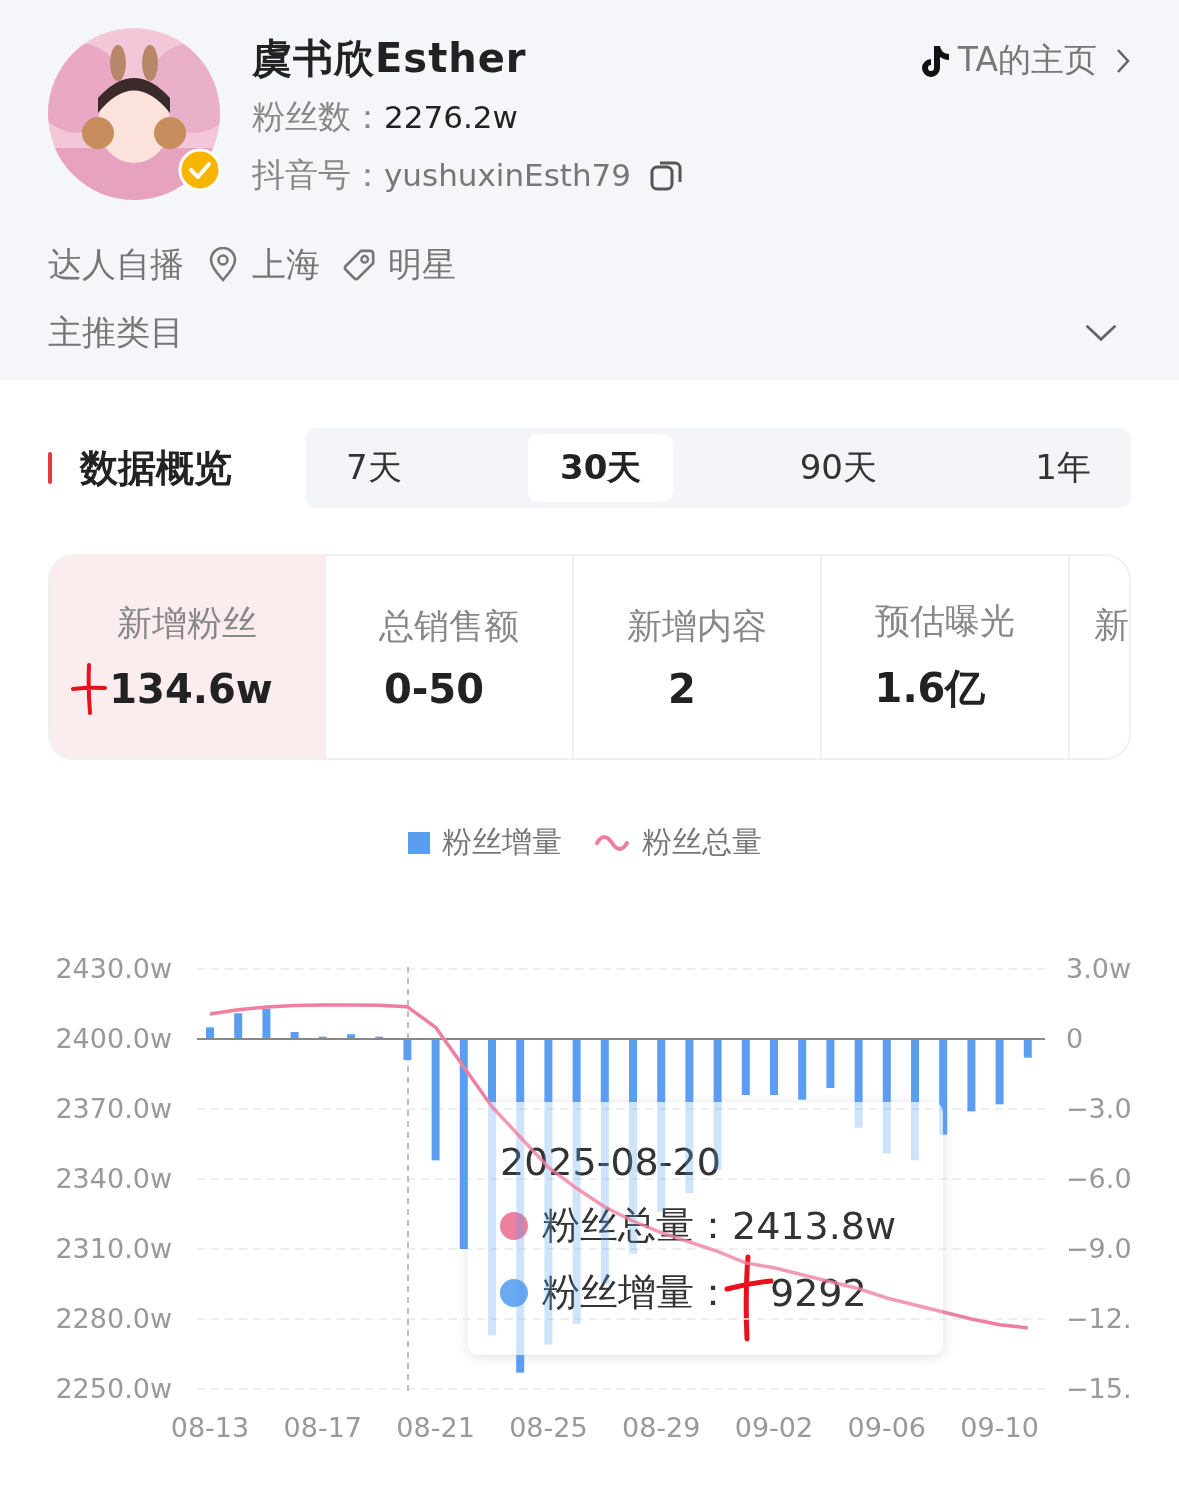  Describe the element at coordinates (661, 1427) in the screenshot. I see `axis-label: 08-29` at that location.